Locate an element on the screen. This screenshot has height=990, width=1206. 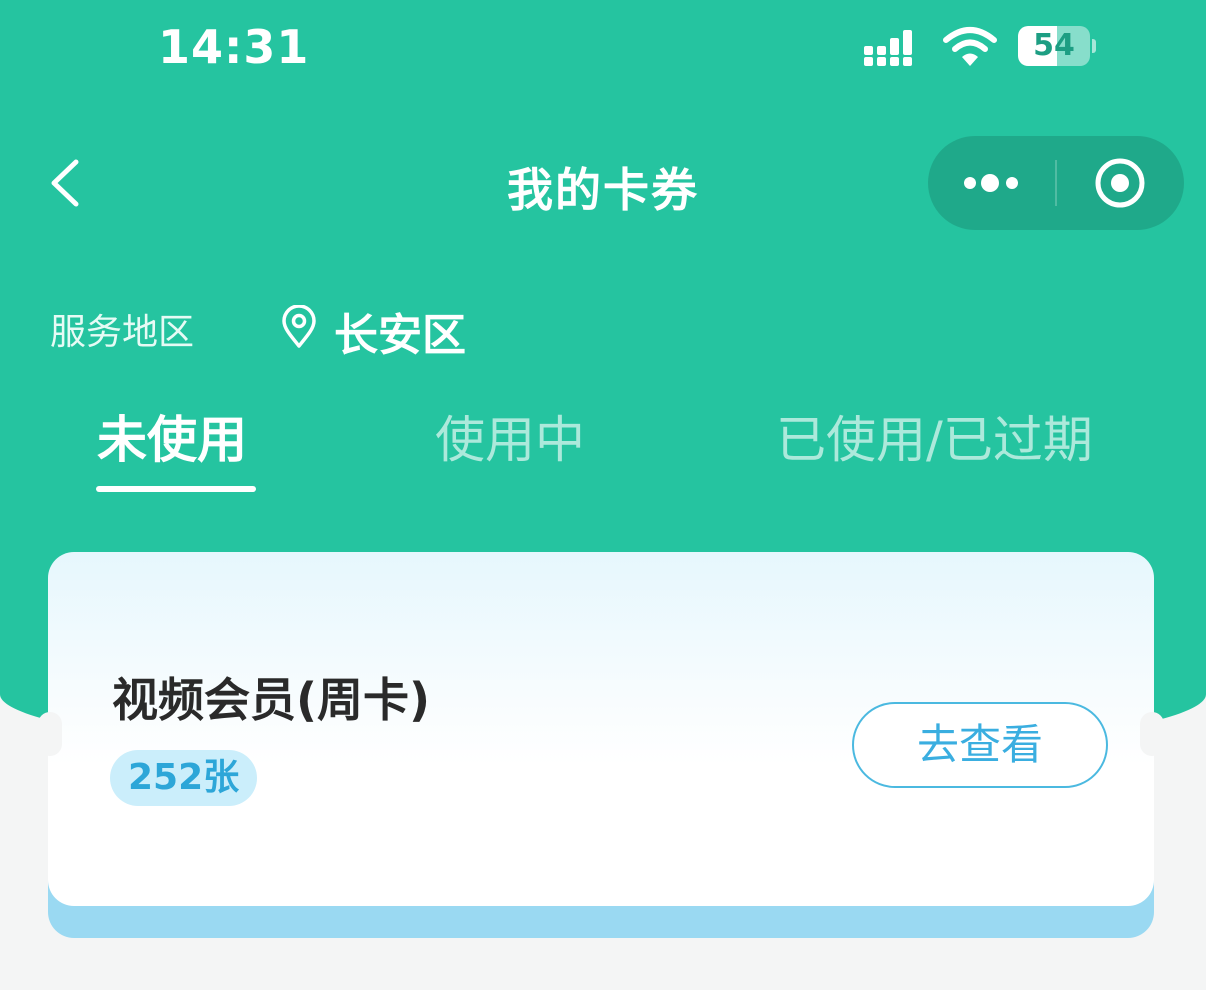
status-time: 14:31 is located at coordinates (234, 47).